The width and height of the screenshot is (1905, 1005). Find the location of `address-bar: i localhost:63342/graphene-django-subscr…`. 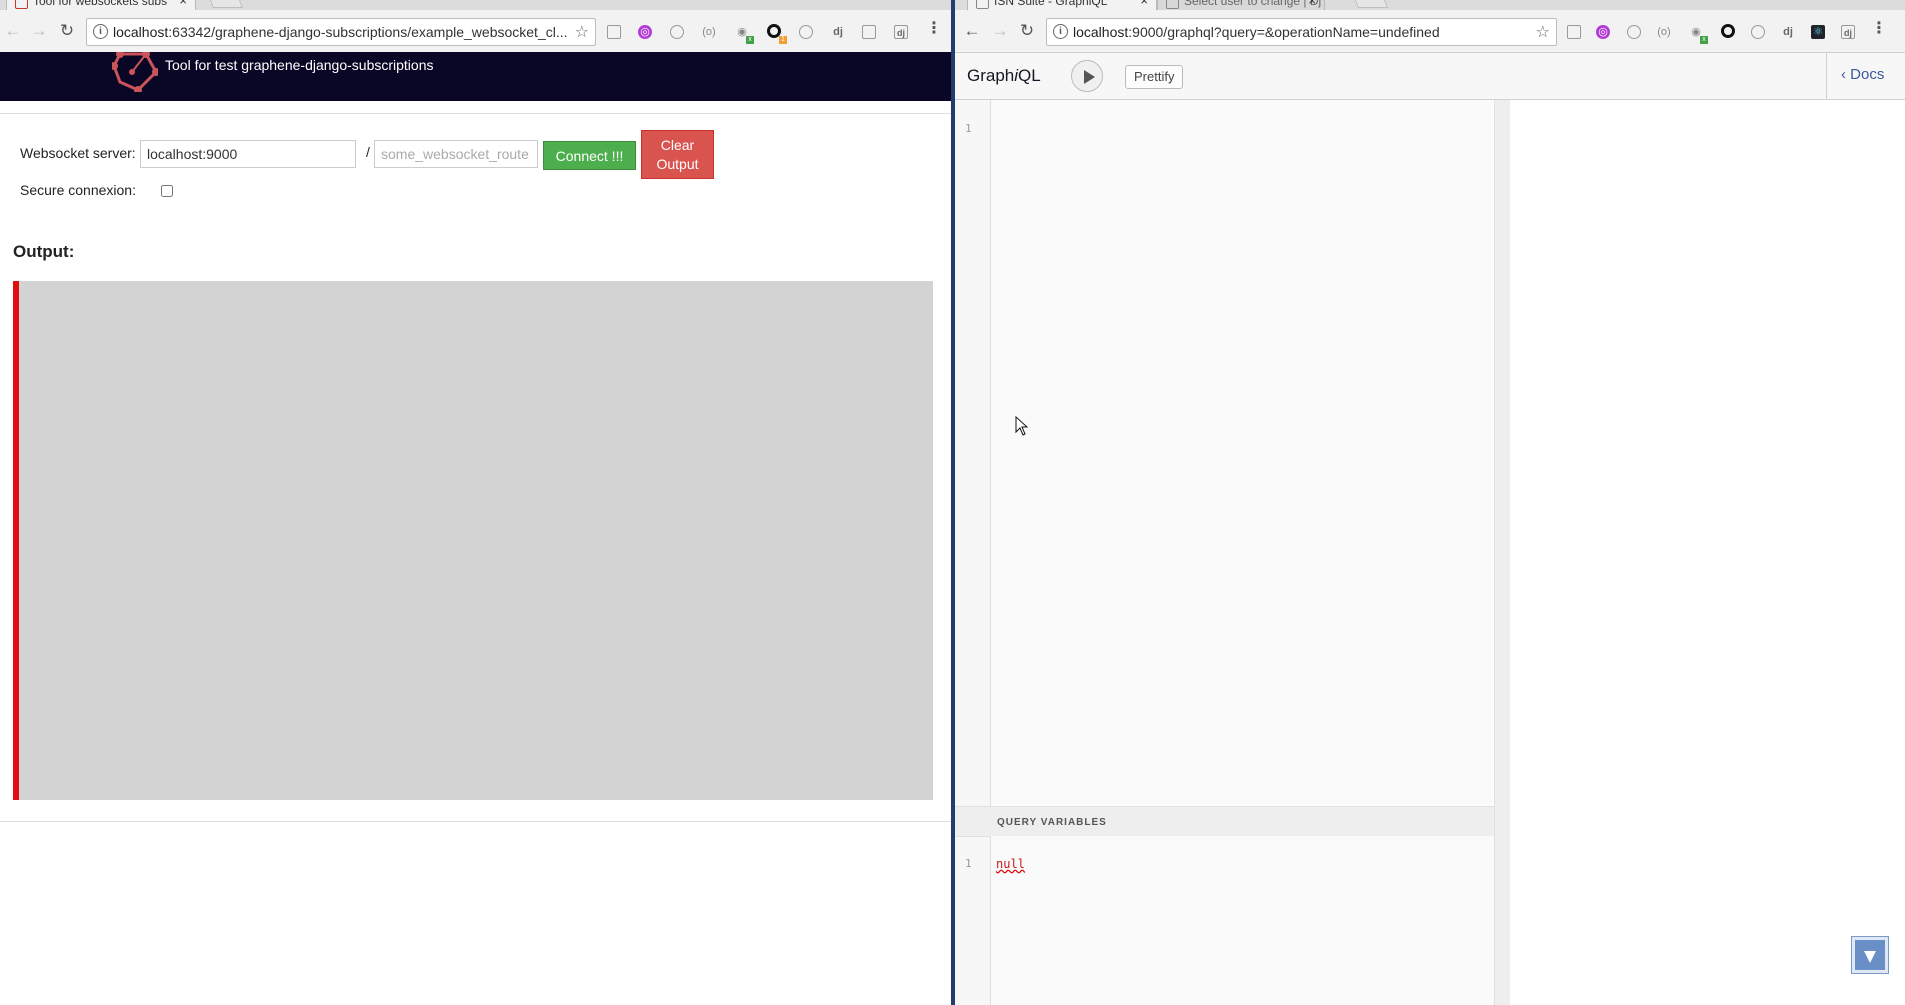

address-bar: i localhost:63342/graphene-django-subscr… is located at coordinates (341, 32).